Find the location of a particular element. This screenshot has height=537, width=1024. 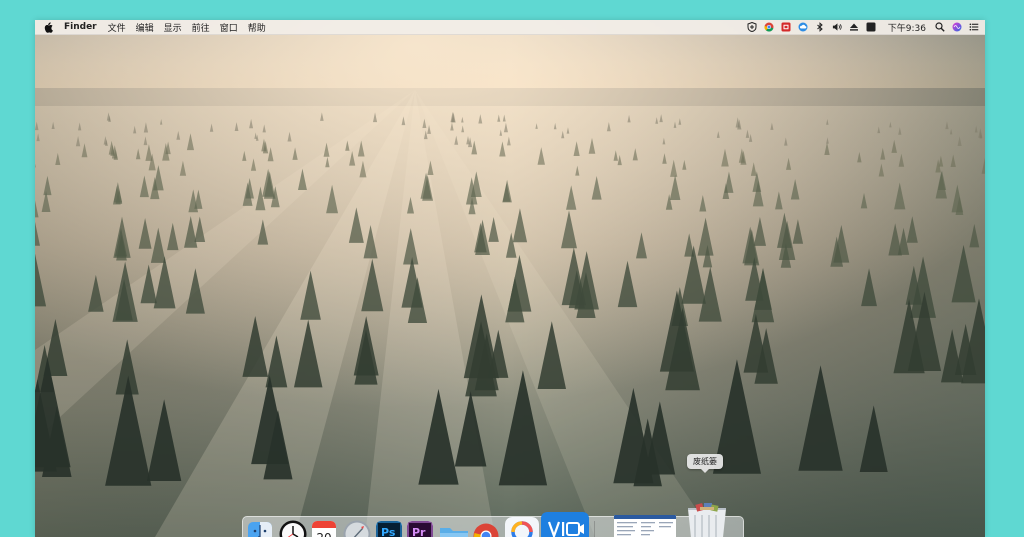

calendar-day: 20 is located at coordinates (323, 534).